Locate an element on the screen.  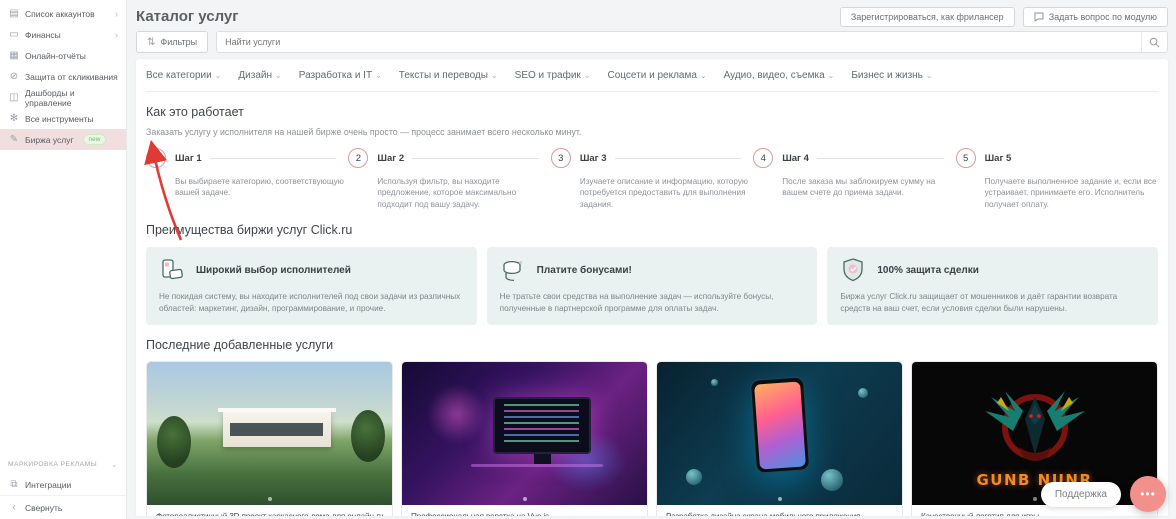
game-mascot-graphic is located at coordinates (1034, 426).